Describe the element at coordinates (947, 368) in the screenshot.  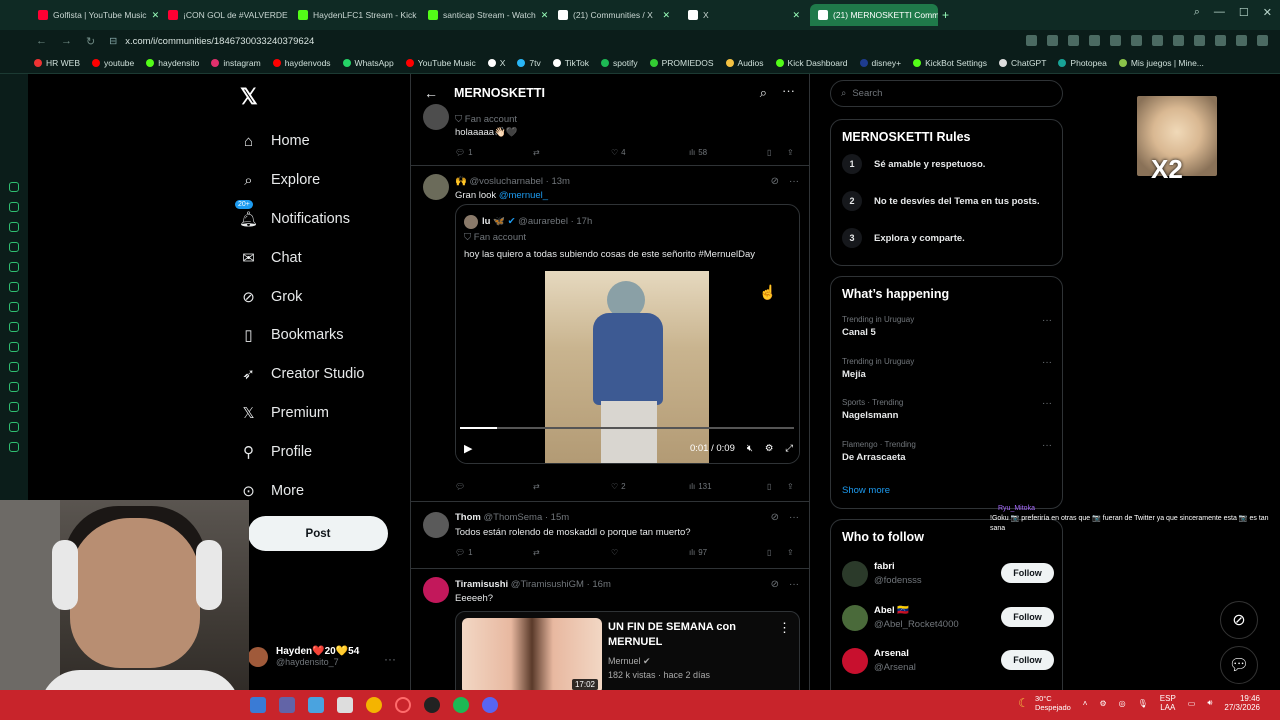
I see `trend-item: Trending in Uruguay Mejía ···` at that location.